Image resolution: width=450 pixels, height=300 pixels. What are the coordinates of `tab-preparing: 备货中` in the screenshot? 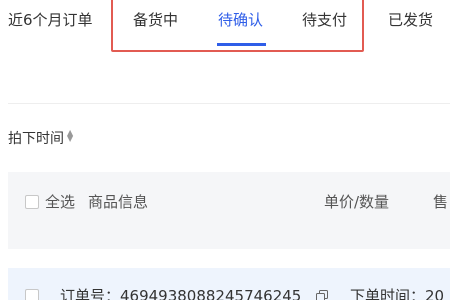 It's located at (155, 20).